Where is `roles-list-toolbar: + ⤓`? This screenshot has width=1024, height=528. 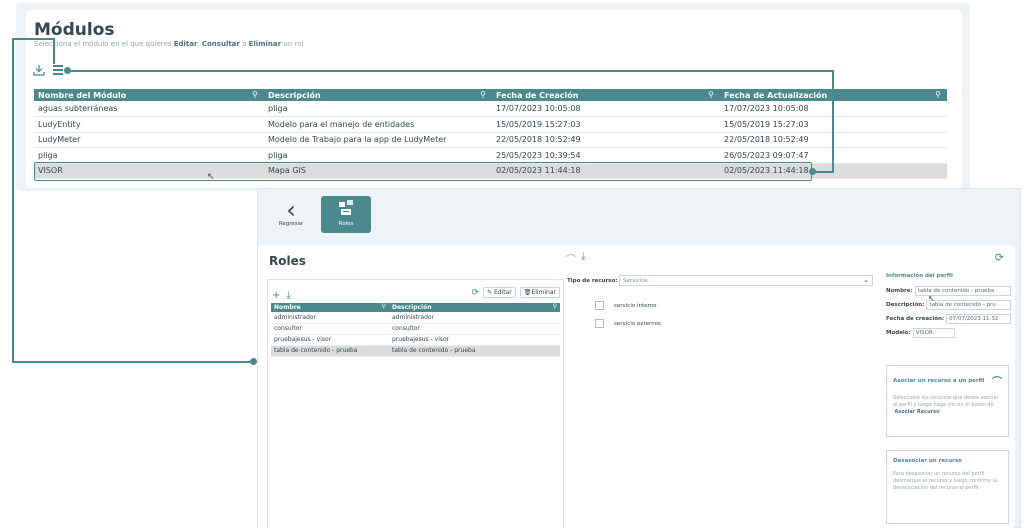 roles-list-toolbar: + ⤓ is located at coordinates (281, 295).